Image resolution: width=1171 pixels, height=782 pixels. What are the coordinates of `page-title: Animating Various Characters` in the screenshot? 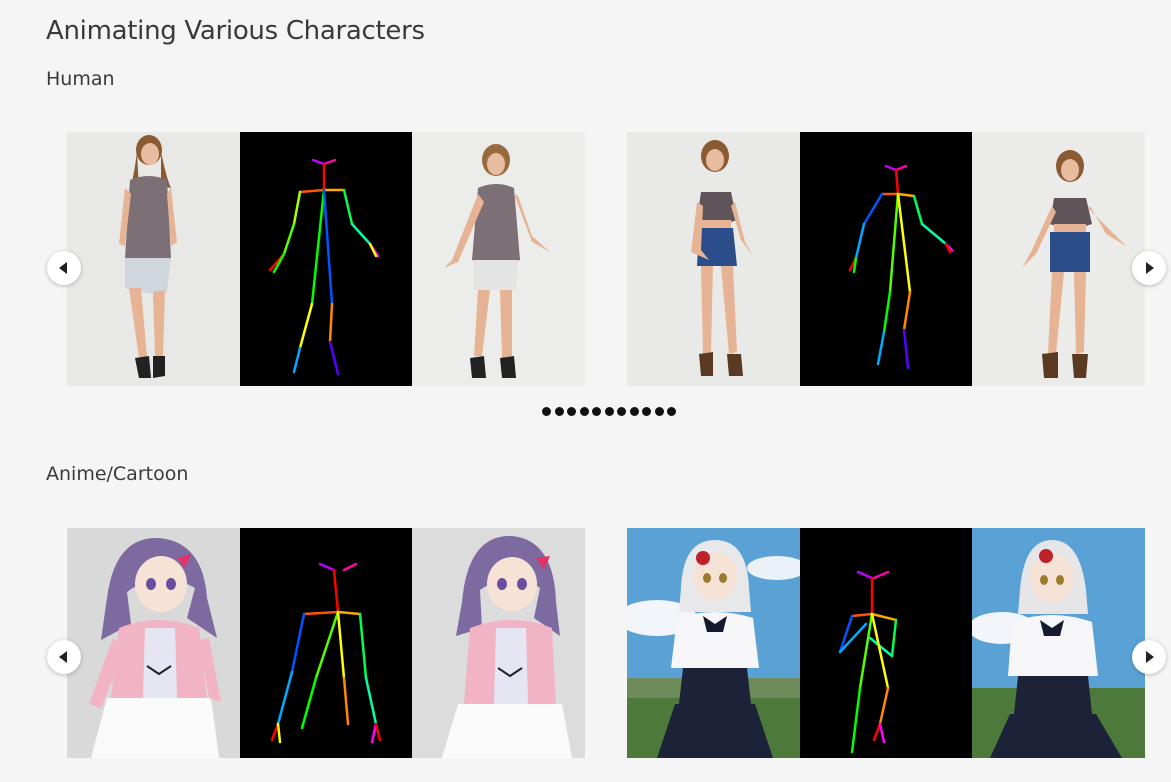 It's located at (235, 31).